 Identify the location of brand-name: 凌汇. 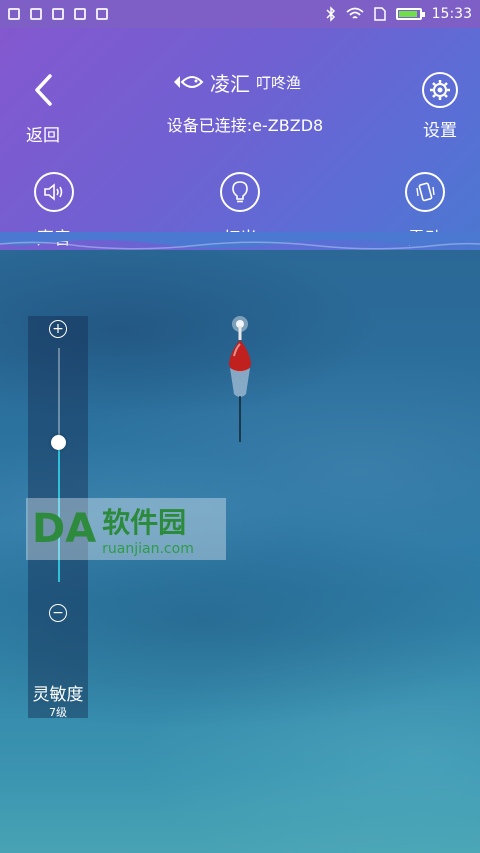
(230, 83).